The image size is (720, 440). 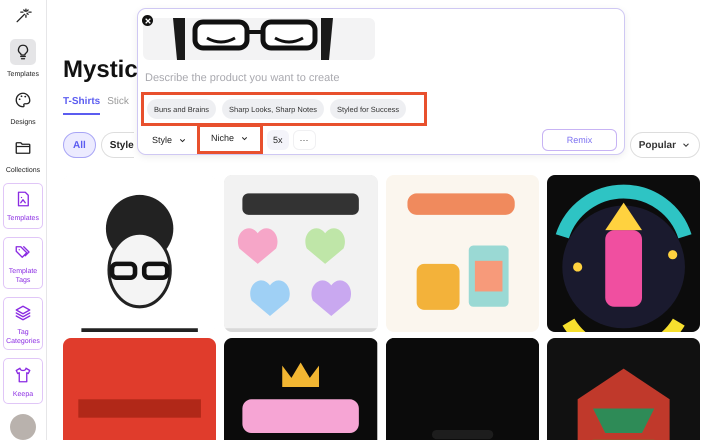 I want to click on more-button: ···, so click(x=304, y=140).